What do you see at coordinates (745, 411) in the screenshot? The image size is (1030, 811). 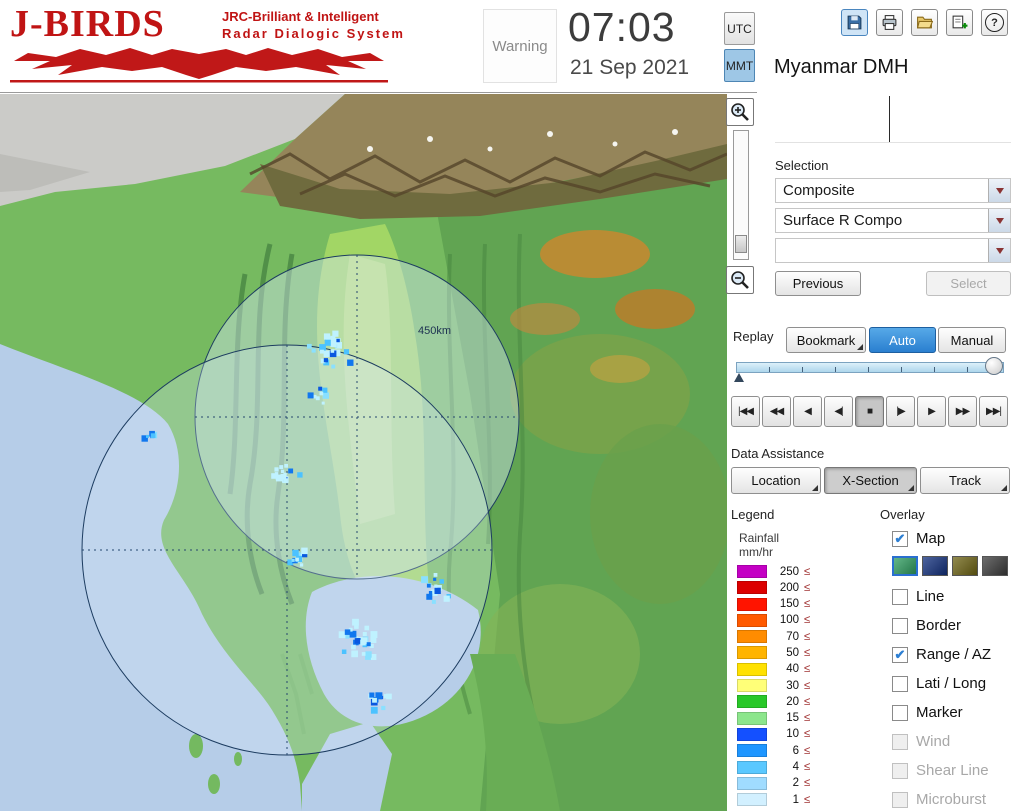 I see `transport-first-button: |◀◀` at bounding box center [745, 411].